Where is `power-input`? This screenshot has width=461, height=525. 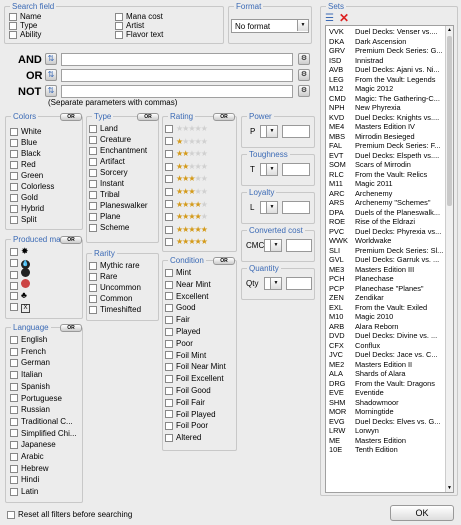
power-input is located at coordinates (296, 131).